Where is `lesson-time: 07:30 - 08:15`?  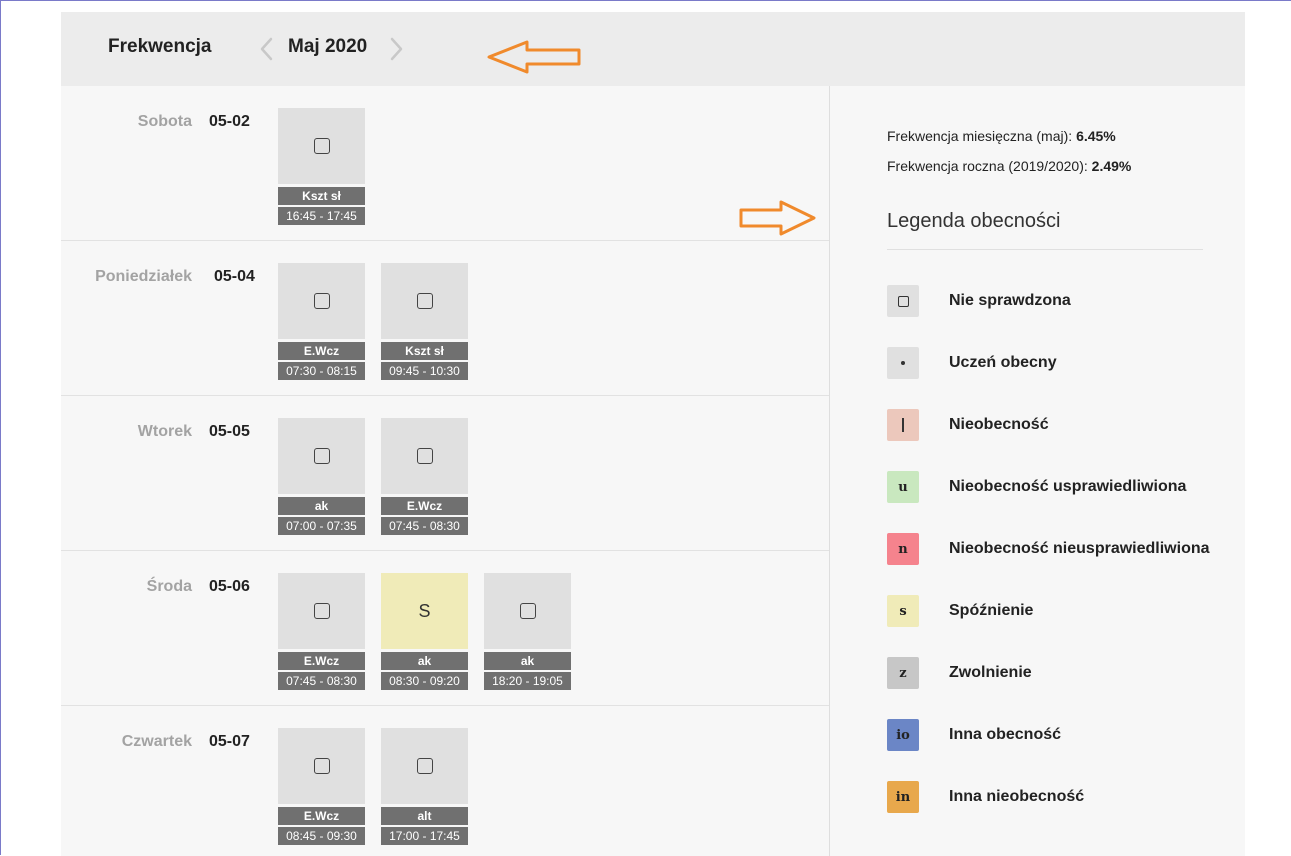 lesson-time: 07:30 - 08:15 is located at coordinates (321, 371).